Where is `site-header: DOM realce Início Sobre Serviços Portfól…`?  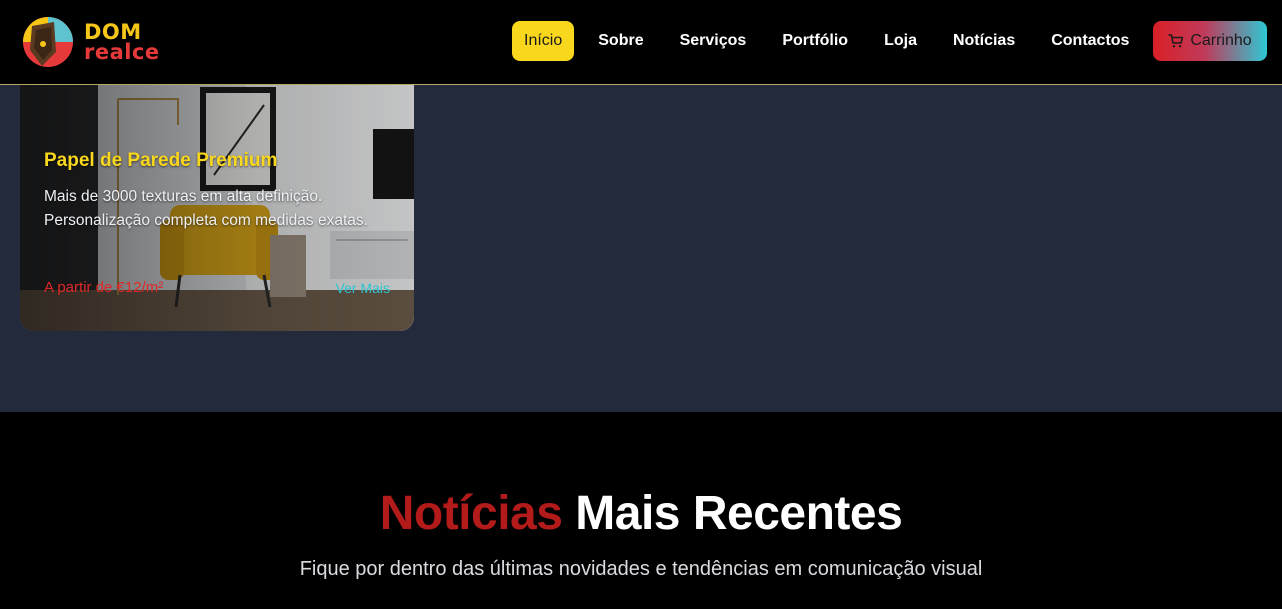 site-header: DOM realce Início Sobre Serviços Portfól… is located at coordinates (641, 42).